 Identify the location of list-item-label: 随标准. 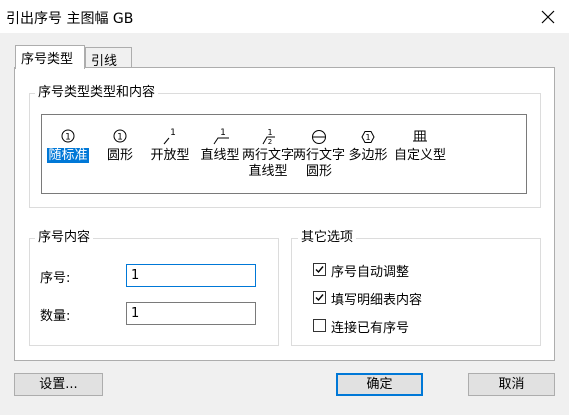
(68, 155).